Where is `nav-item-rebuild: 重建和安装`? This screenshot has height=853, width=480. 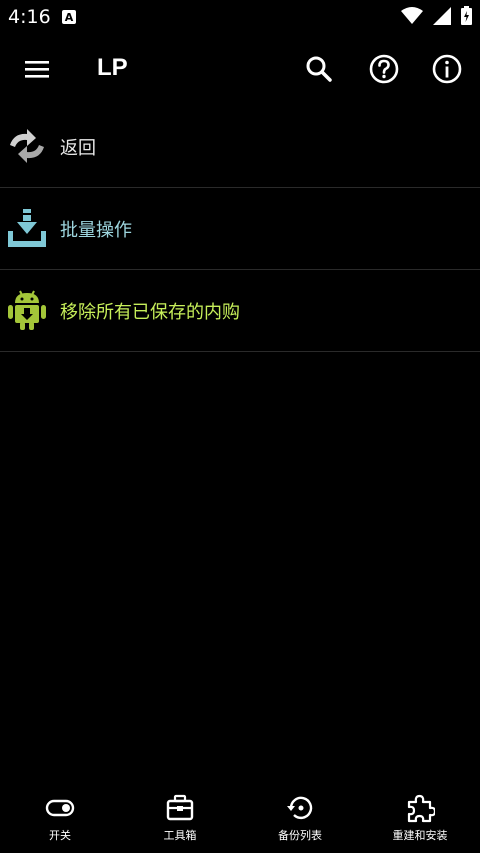 nav-item-rebuild: 重建和安装 is located at coordinates (420, 818).